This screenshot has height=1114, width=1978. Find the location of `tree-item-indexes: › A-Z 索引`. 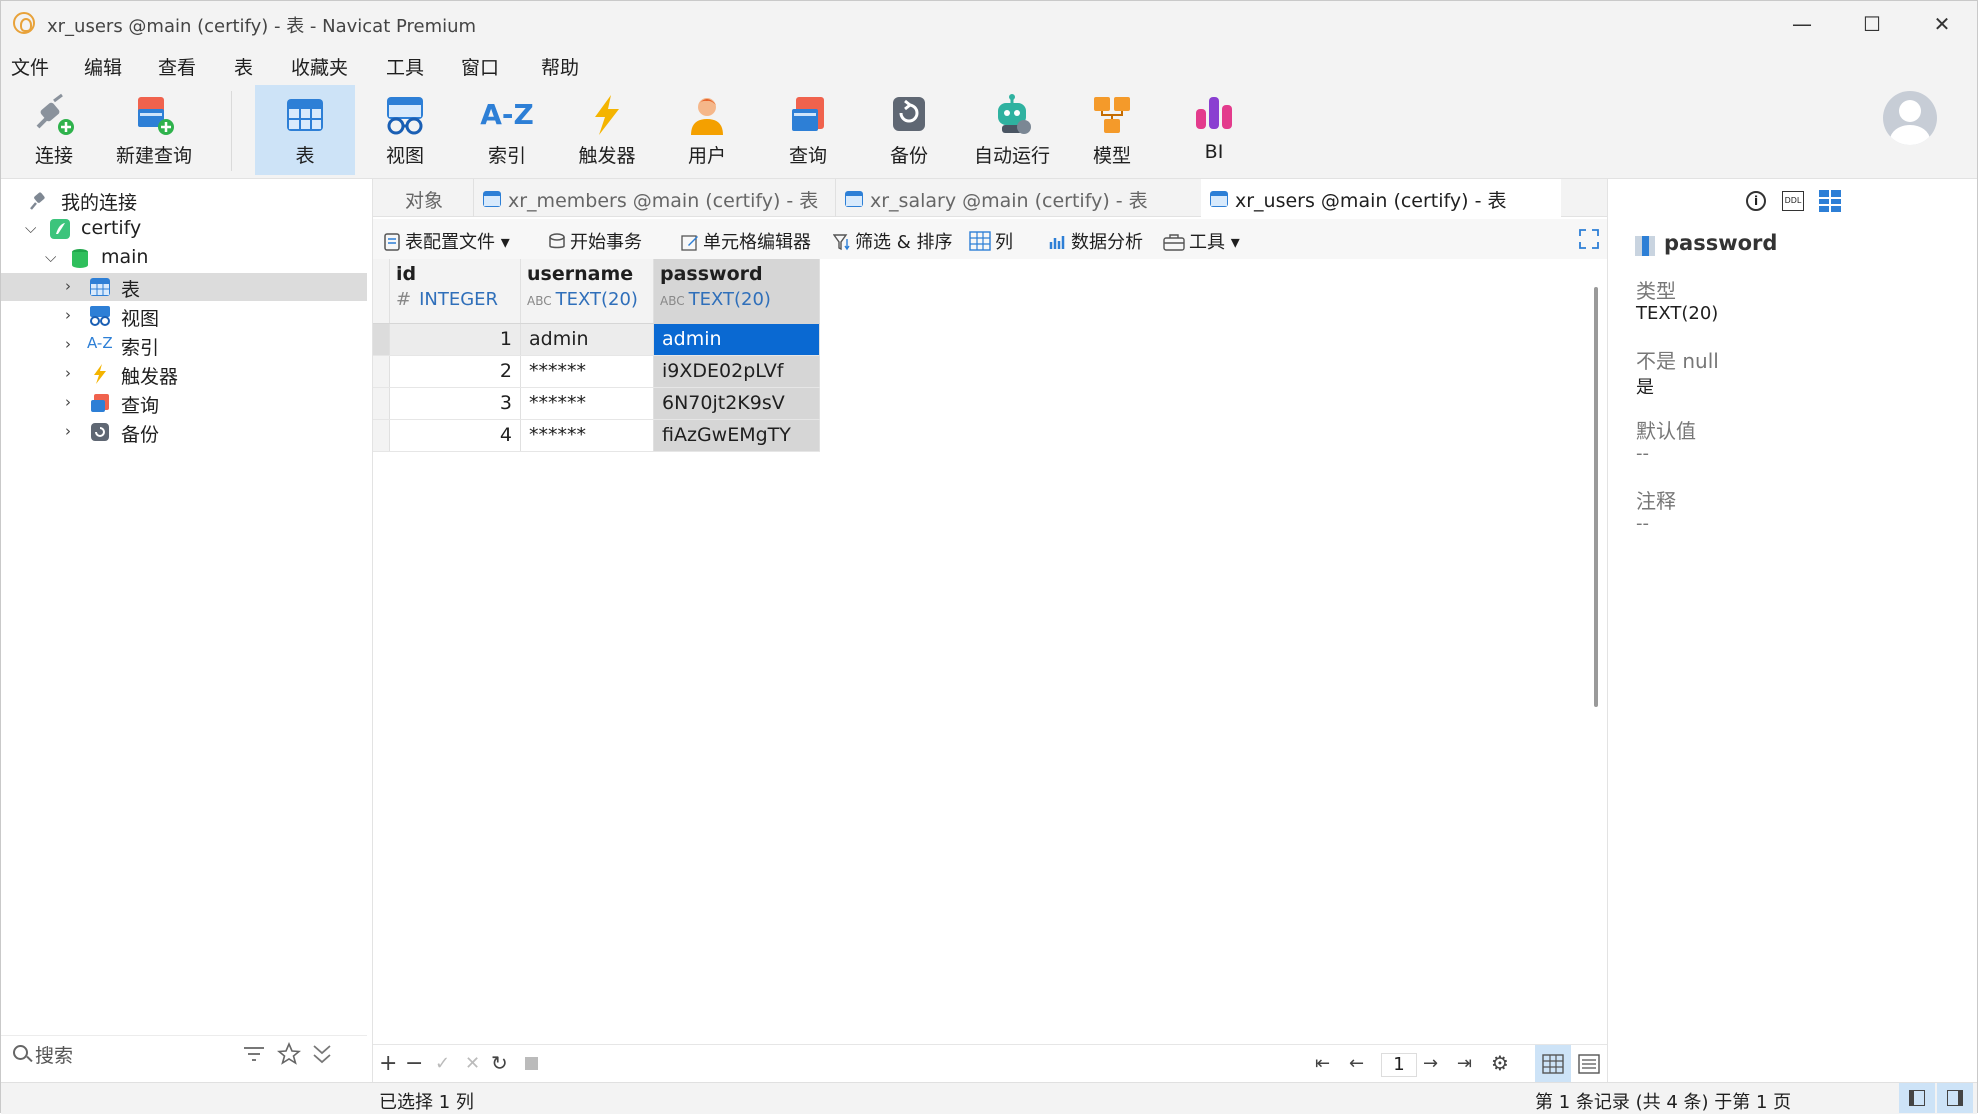

tree-item-indexes: › A-Z 索引 is located at coordinates (184, 345).